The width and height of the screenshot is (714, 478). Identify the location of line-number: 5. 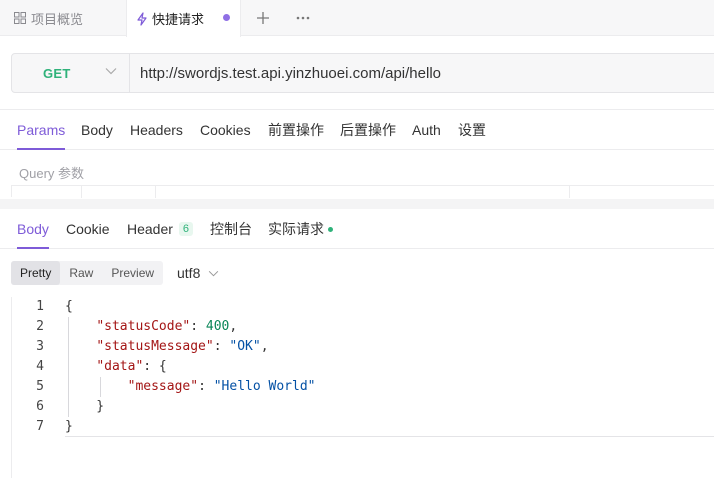
(40, 386).